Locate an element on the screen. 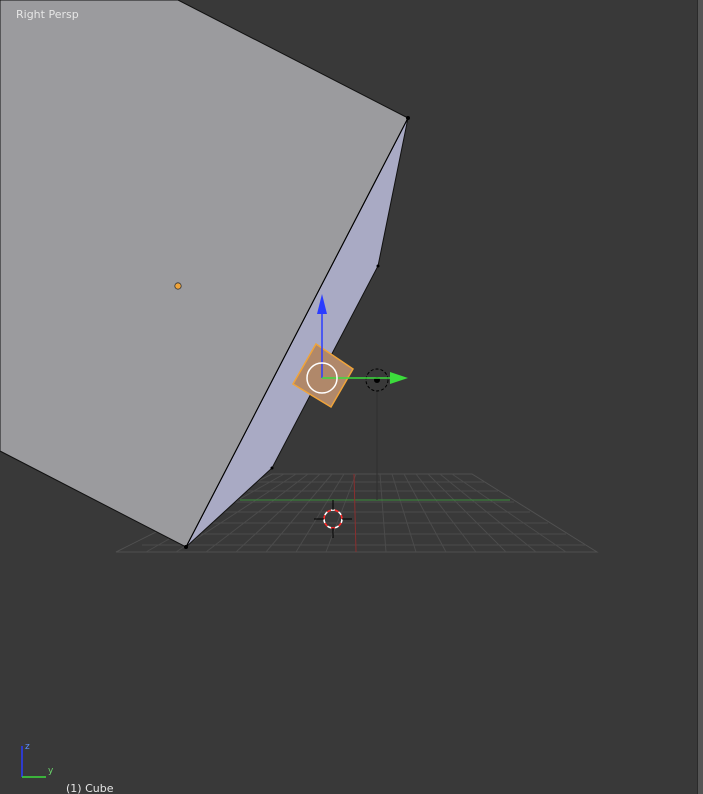 The width and height of the screenshot is (703, 794). view-label: Right Persp is located at coordinates (47, 14).